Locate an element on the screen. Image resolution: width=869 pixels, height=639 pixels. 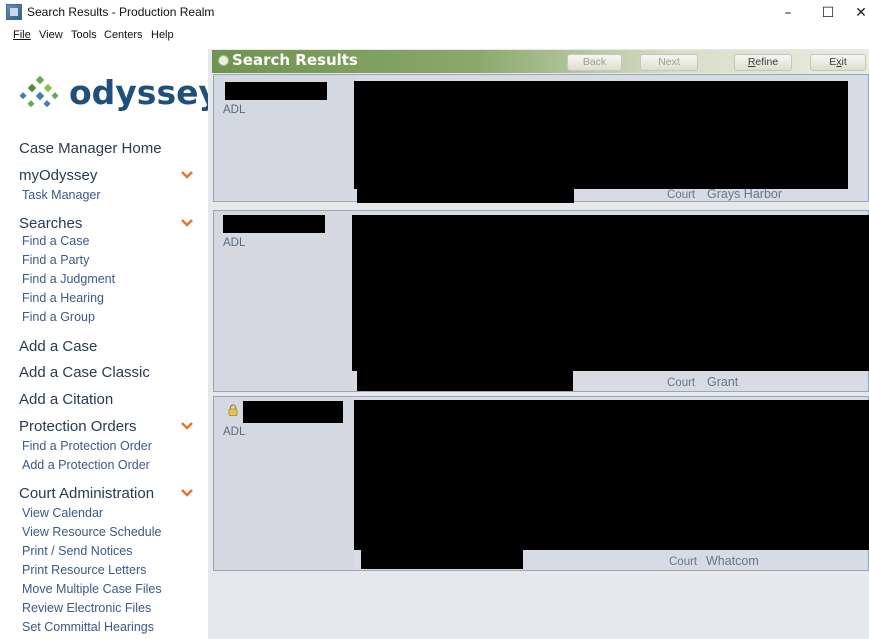
court-value: Grays Harbor is located at coordinates (745, 194).